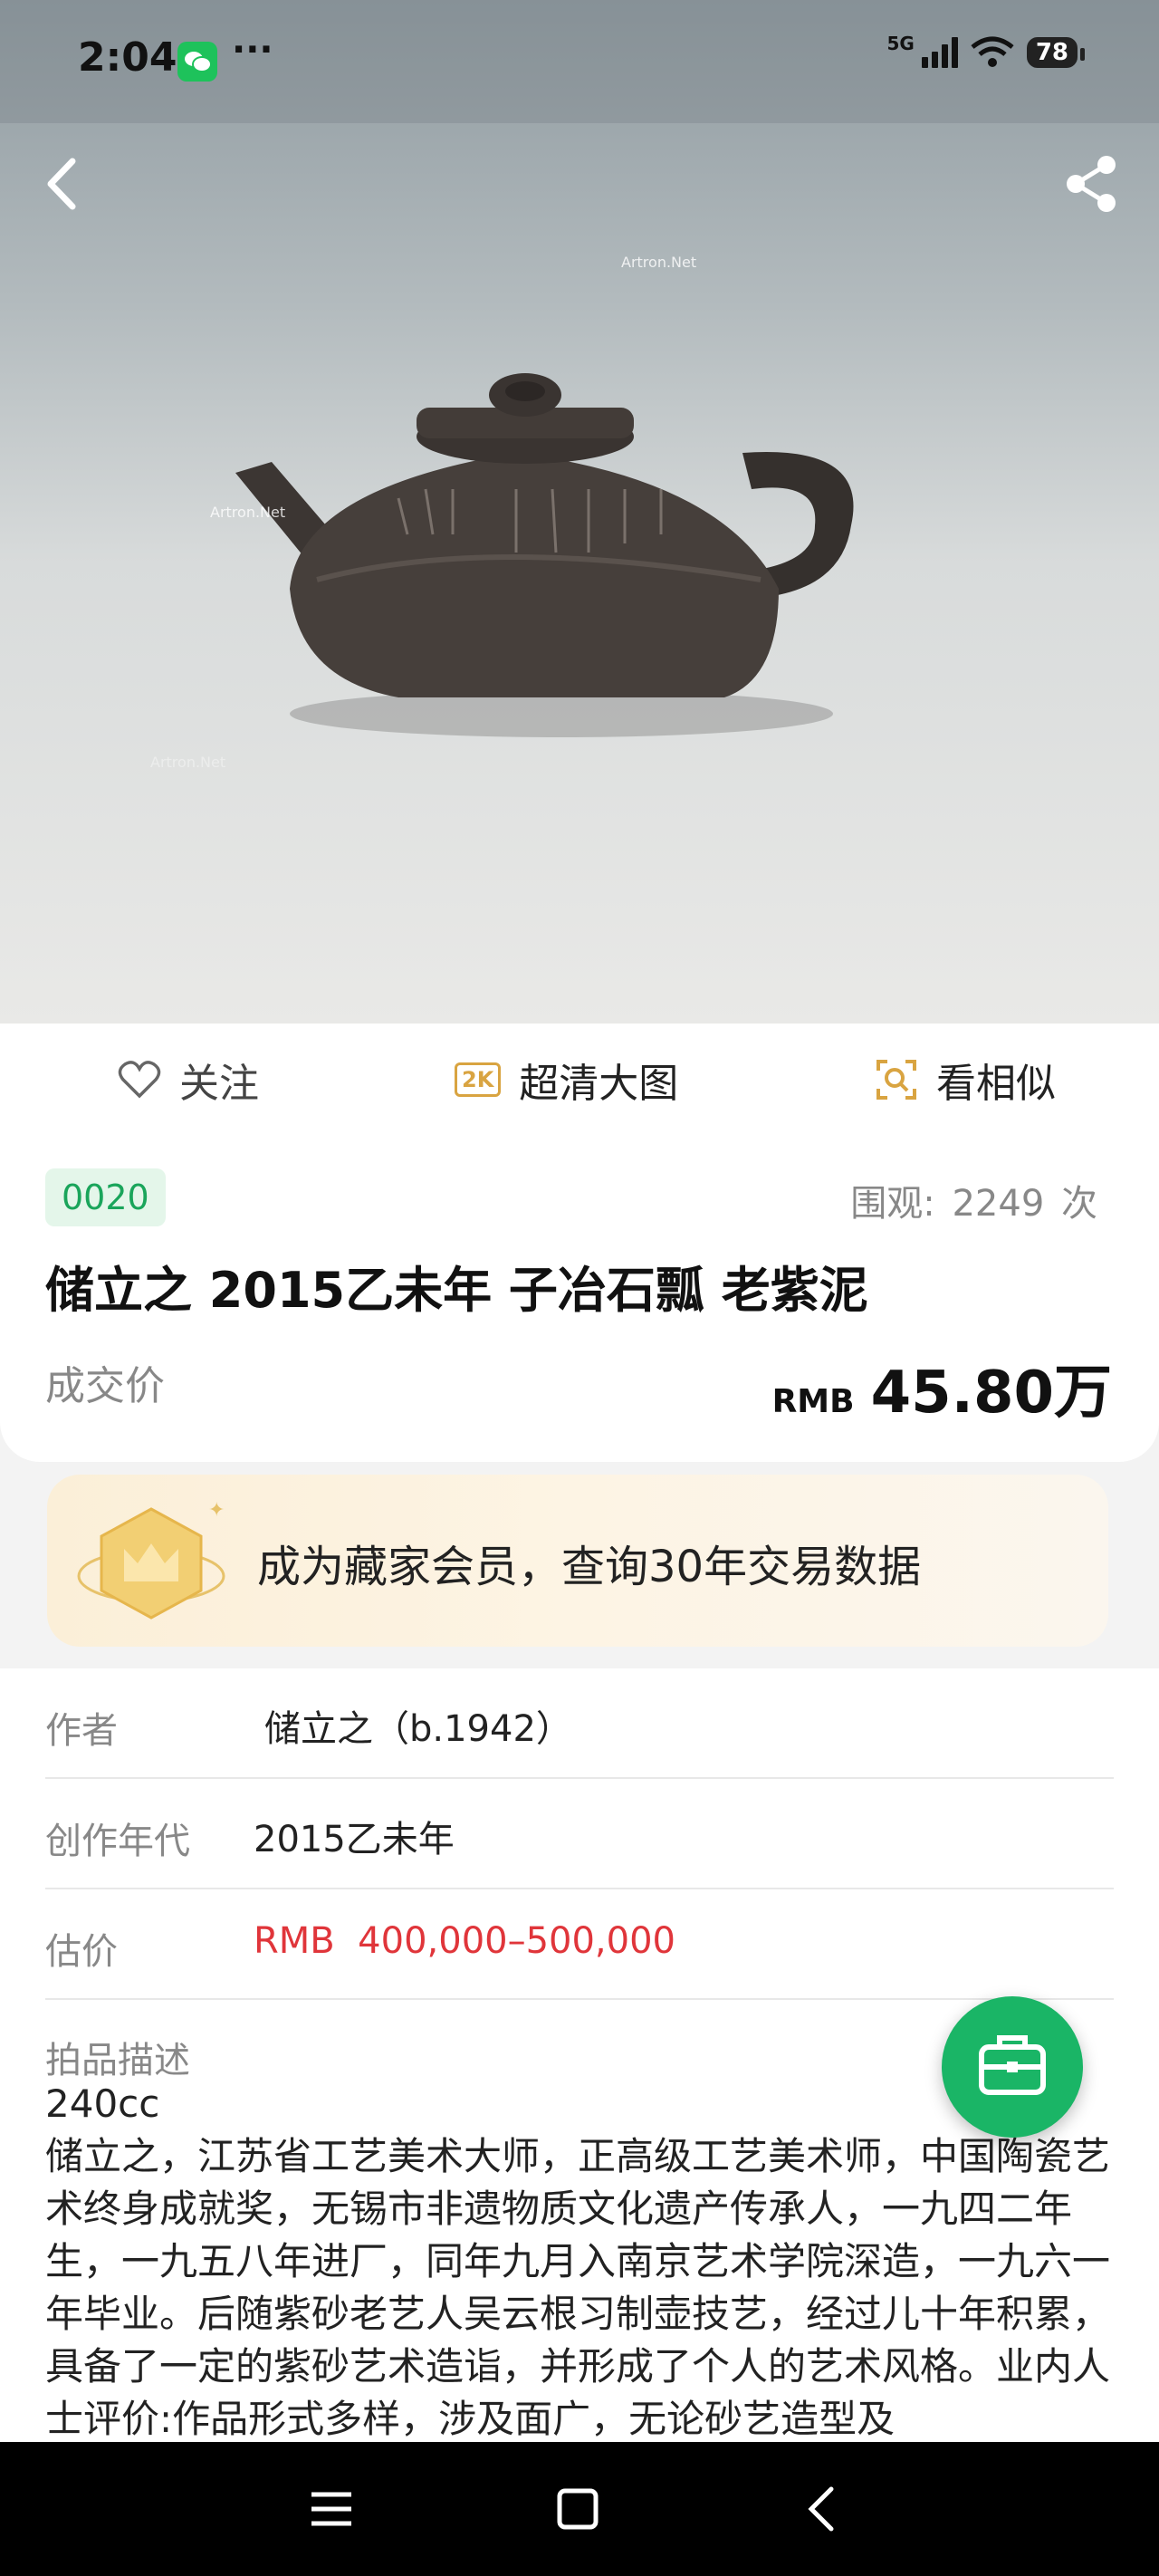 The image size is (1159, 2576). I want to click on teapot-image, so click(545, 555).